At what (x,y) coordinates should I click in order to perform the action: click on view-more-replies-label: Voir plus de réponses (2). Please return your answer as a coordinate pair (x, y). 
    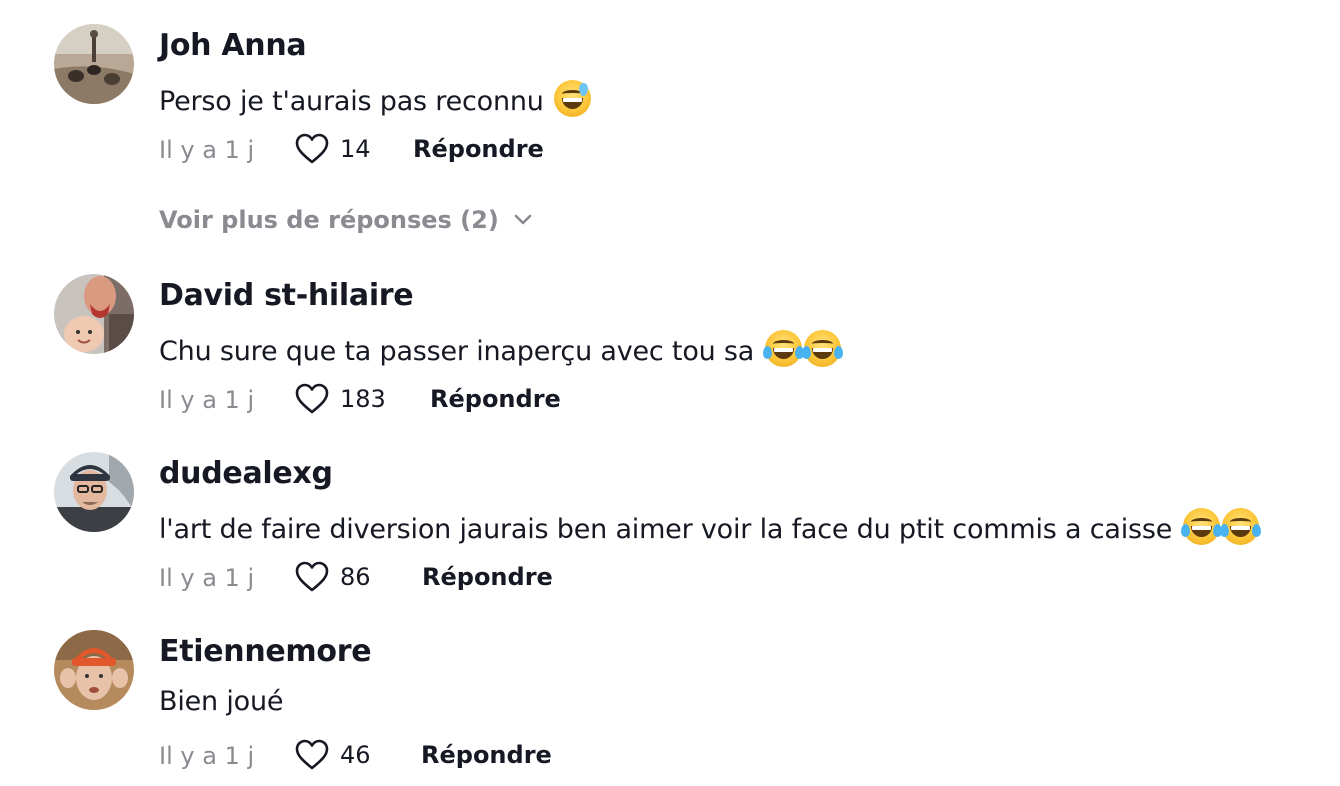
    Looking at the image, I should click on (329, 220).